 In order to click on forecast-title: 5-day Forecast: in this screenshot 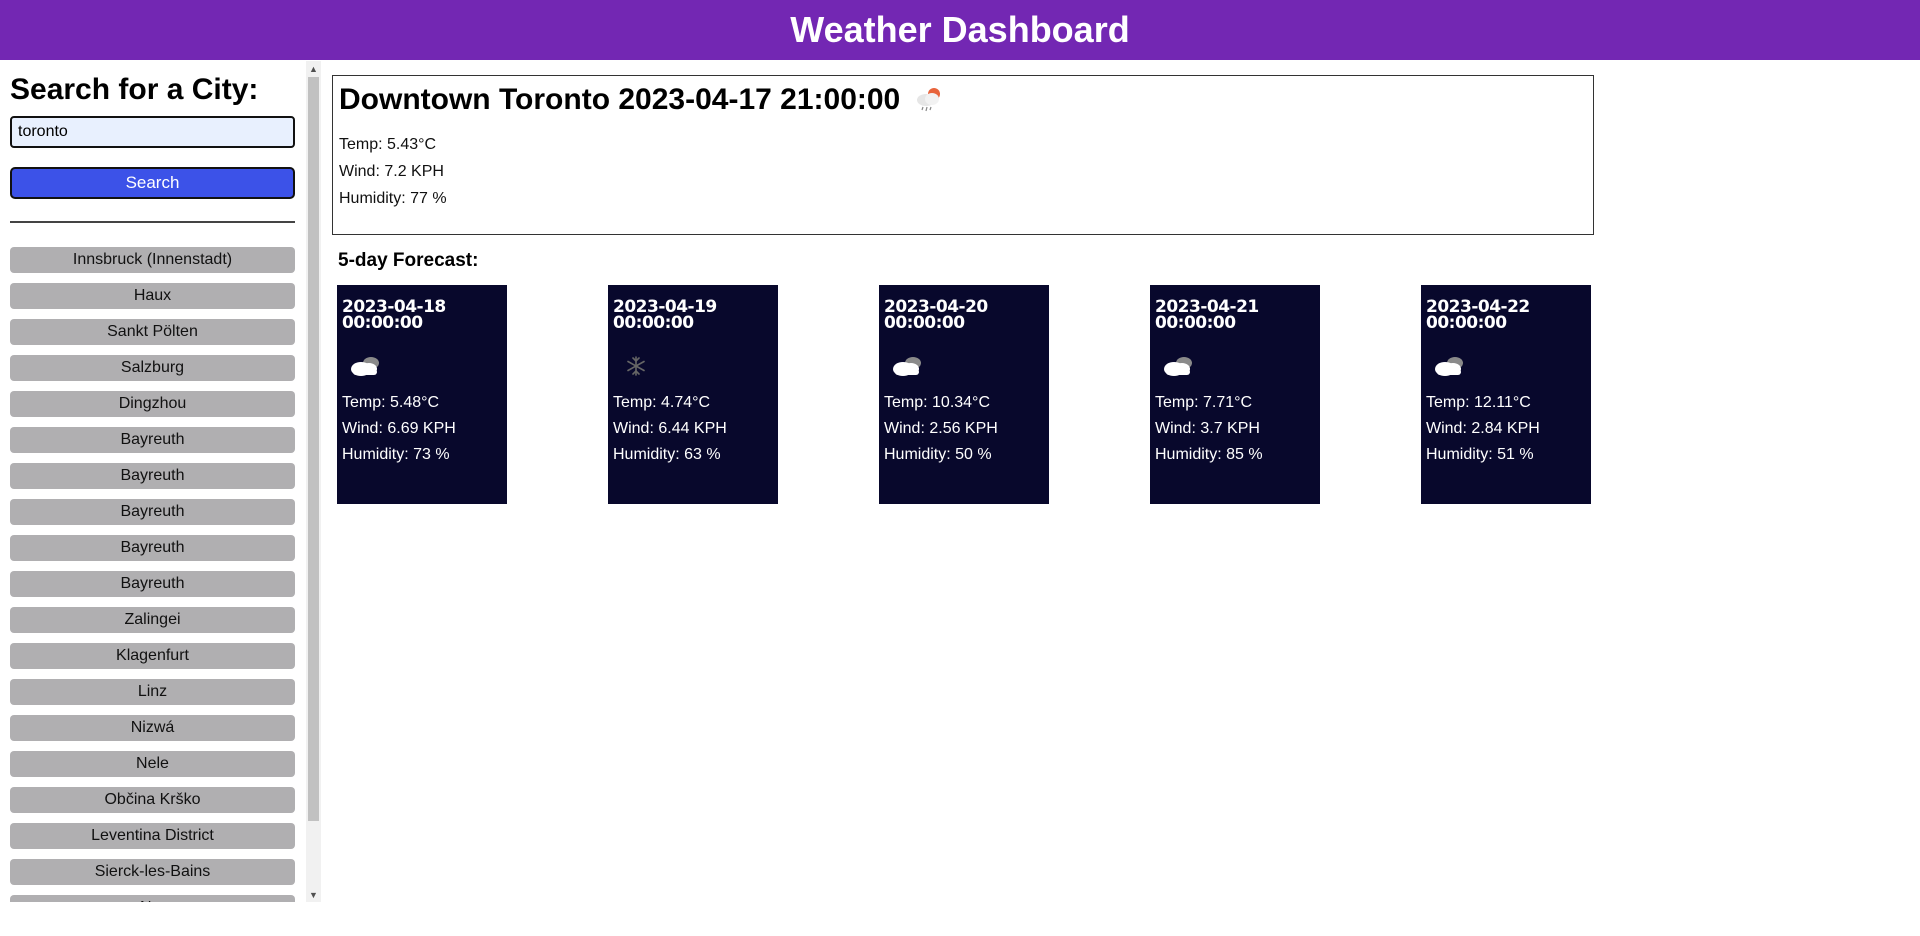, I will do `click(408, 260)`.